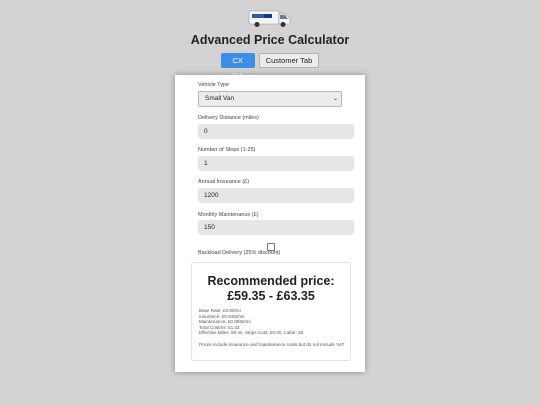  I want to click on delivery-distance-input: 0, so click(276, 131).